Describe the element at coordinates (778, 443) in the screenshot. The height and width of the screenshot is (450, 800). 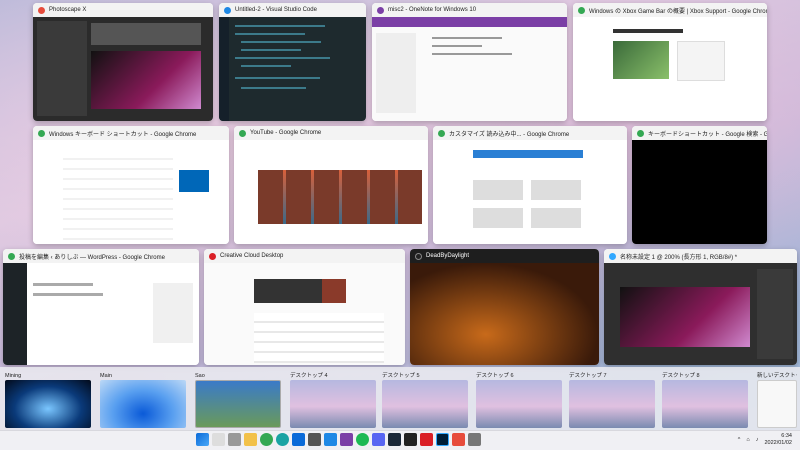
I see `clock-date: 2022/01/02` at that location.